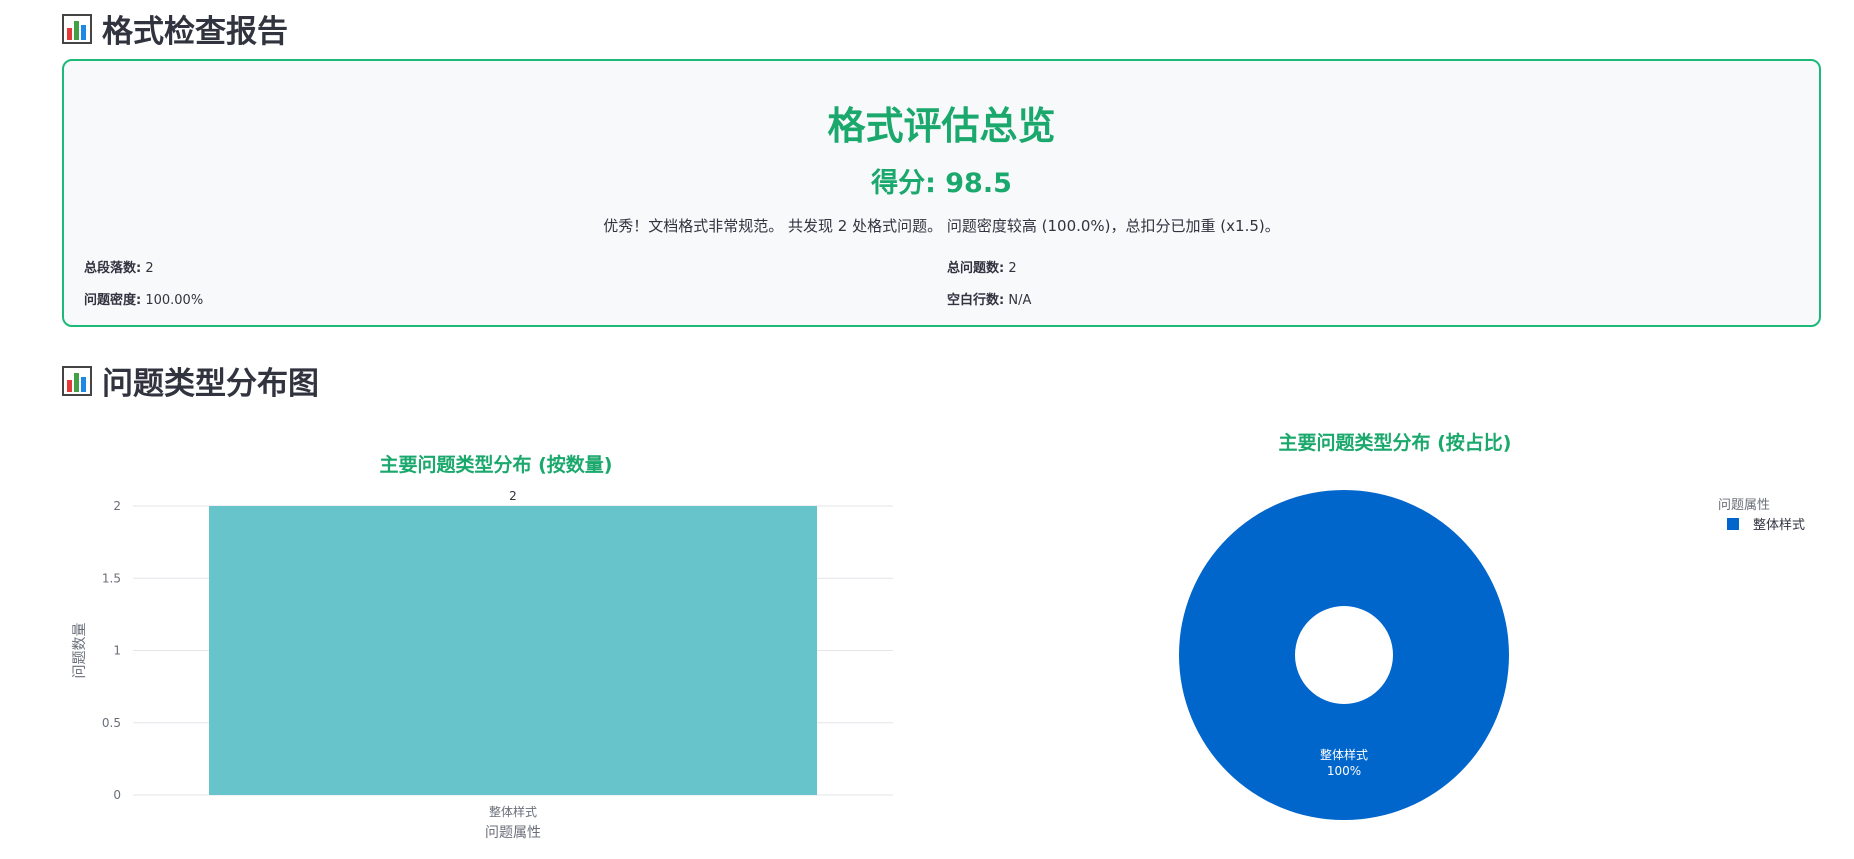 The width and height of the screenshot is (1854, 859). I want to click on stat-issue-count: 总问题数: 2, so click(982, 266).